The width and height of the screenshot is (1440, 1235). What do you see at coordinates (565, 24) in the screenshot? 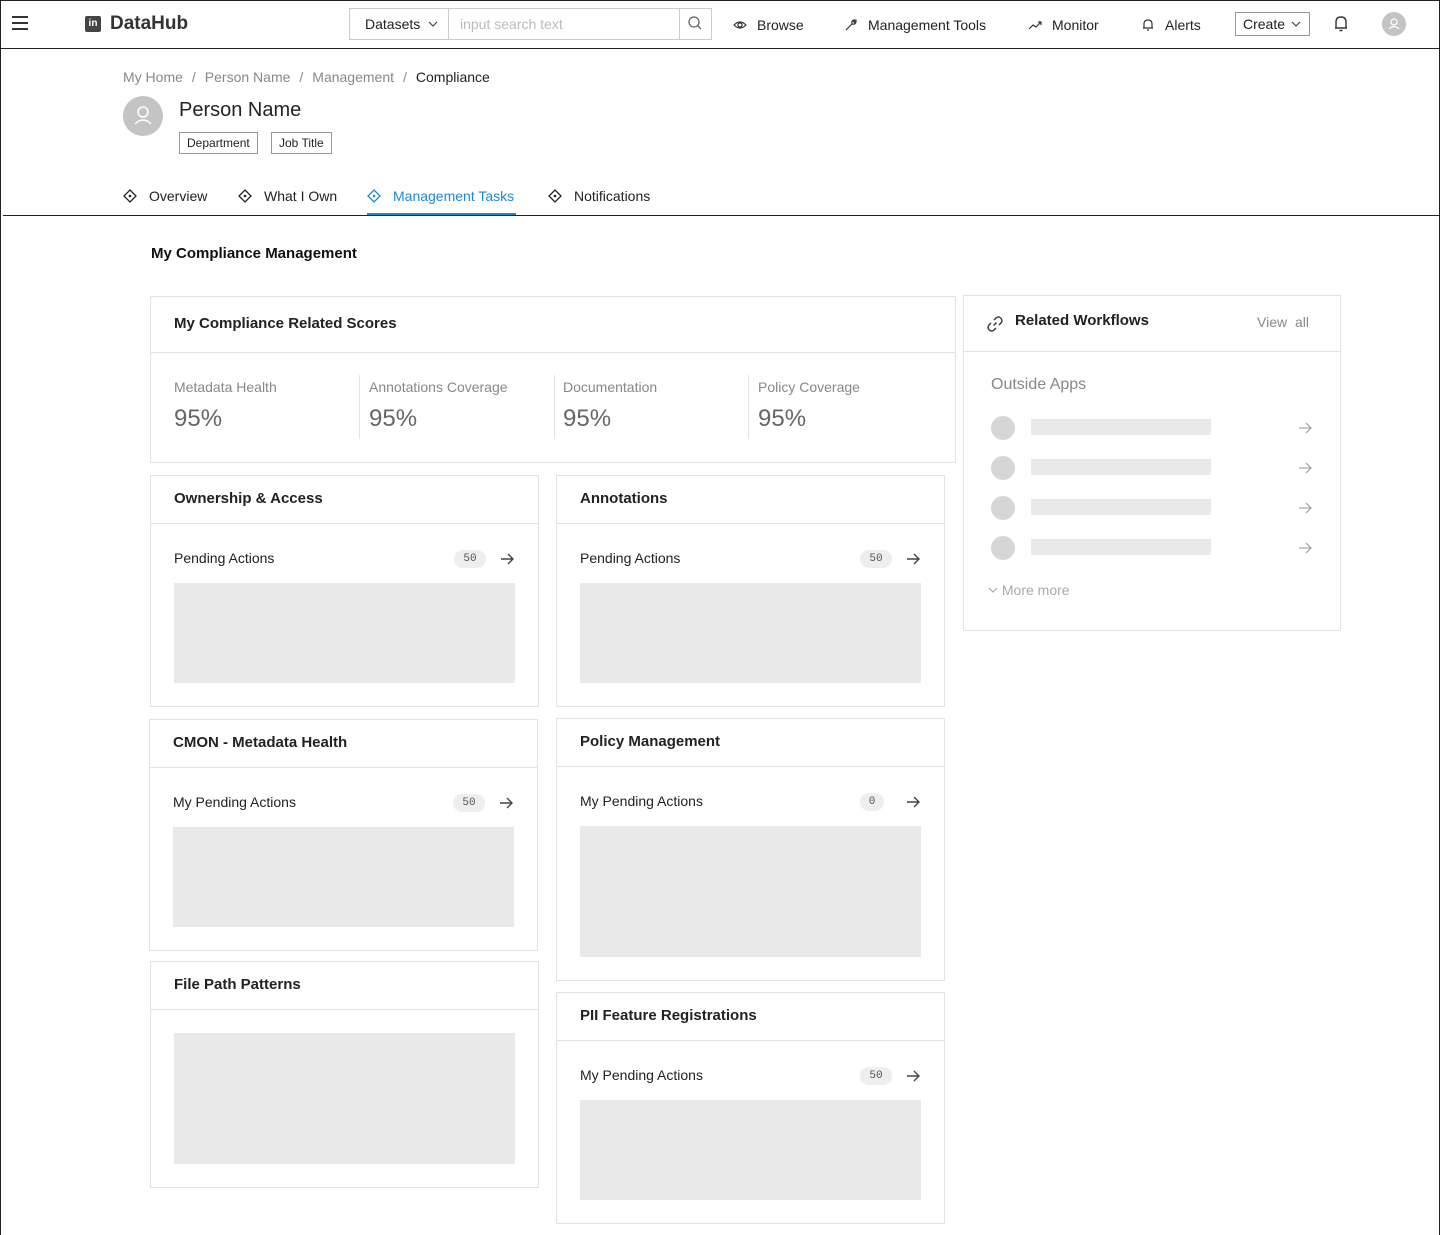
I see `search-input` at bounding box center [565, 24].